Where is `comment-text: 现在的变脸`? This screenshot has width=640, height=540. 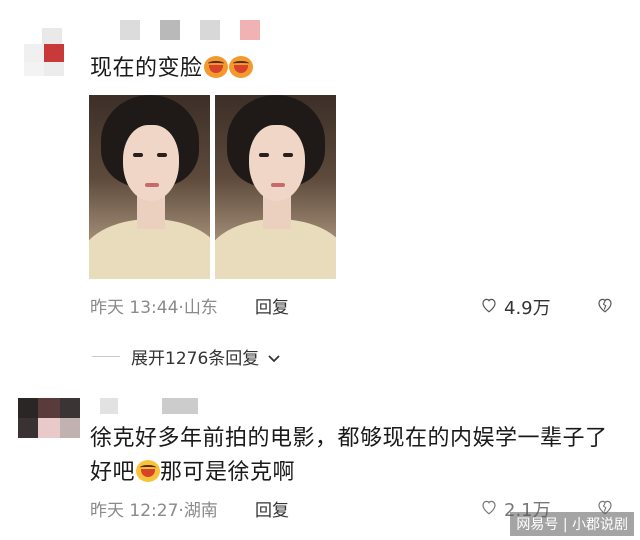 comment-text: 现在的变脸 is located at coordinates (171, 69).